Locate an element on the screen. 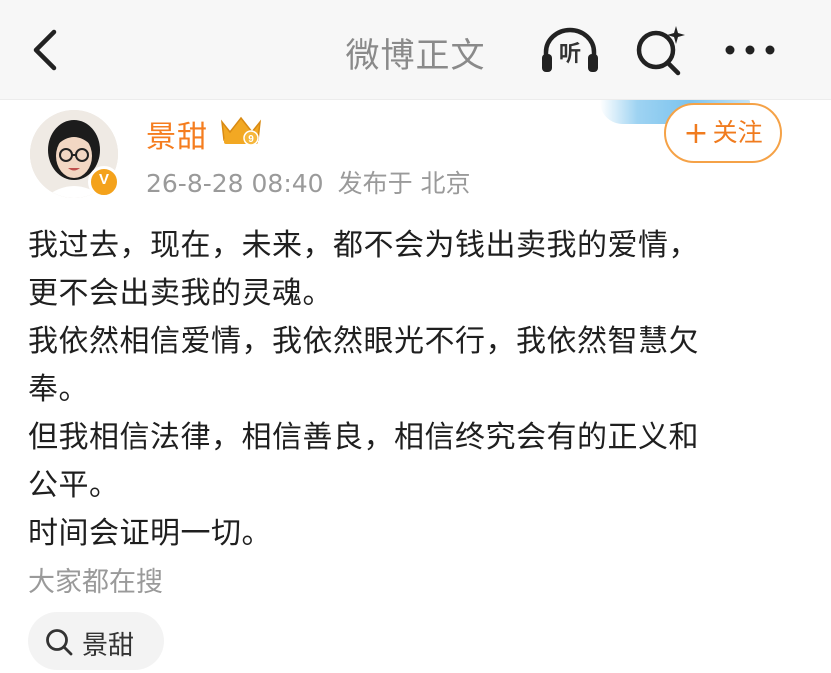 The width and height of the screenshot is (831, 673). page-title: 微博正文 is located at coordinates (415, 56).